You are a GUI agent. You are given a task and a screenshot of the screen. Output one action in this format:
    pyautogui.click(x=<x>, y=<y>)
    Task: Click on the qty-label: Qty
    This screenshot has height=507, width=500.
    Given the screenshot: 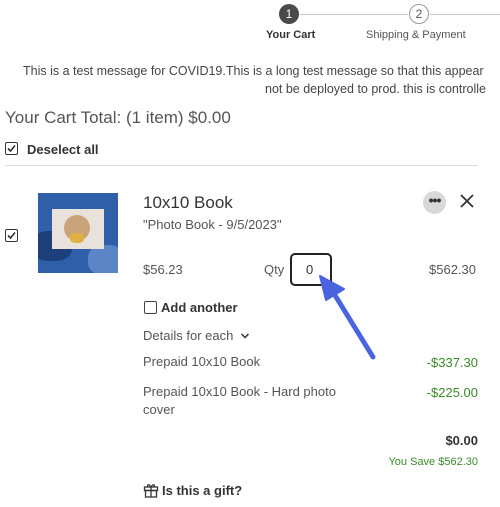 What is the action you would take?
    pyautogui.click(x=274, y=269)
    